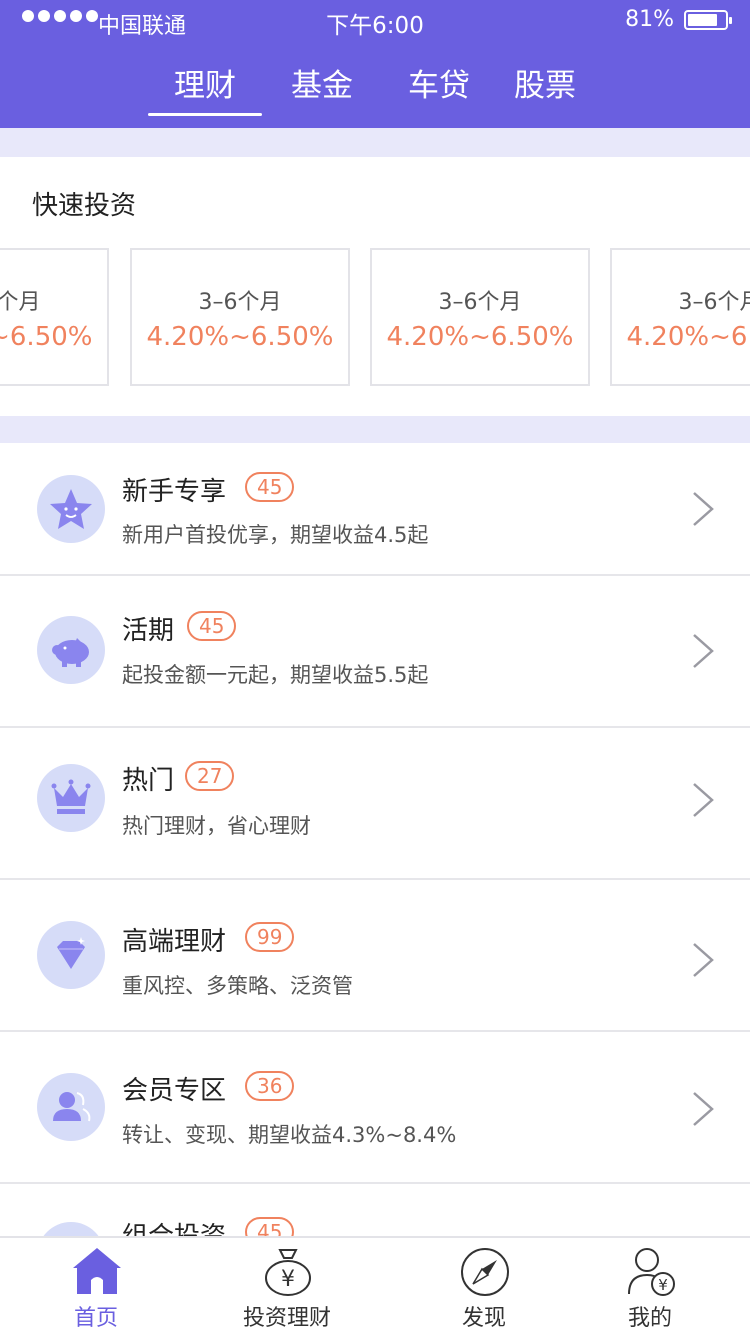  Describe the element at coordinates (97, 1271) in the screenshot. I see `home-icon` at that location.